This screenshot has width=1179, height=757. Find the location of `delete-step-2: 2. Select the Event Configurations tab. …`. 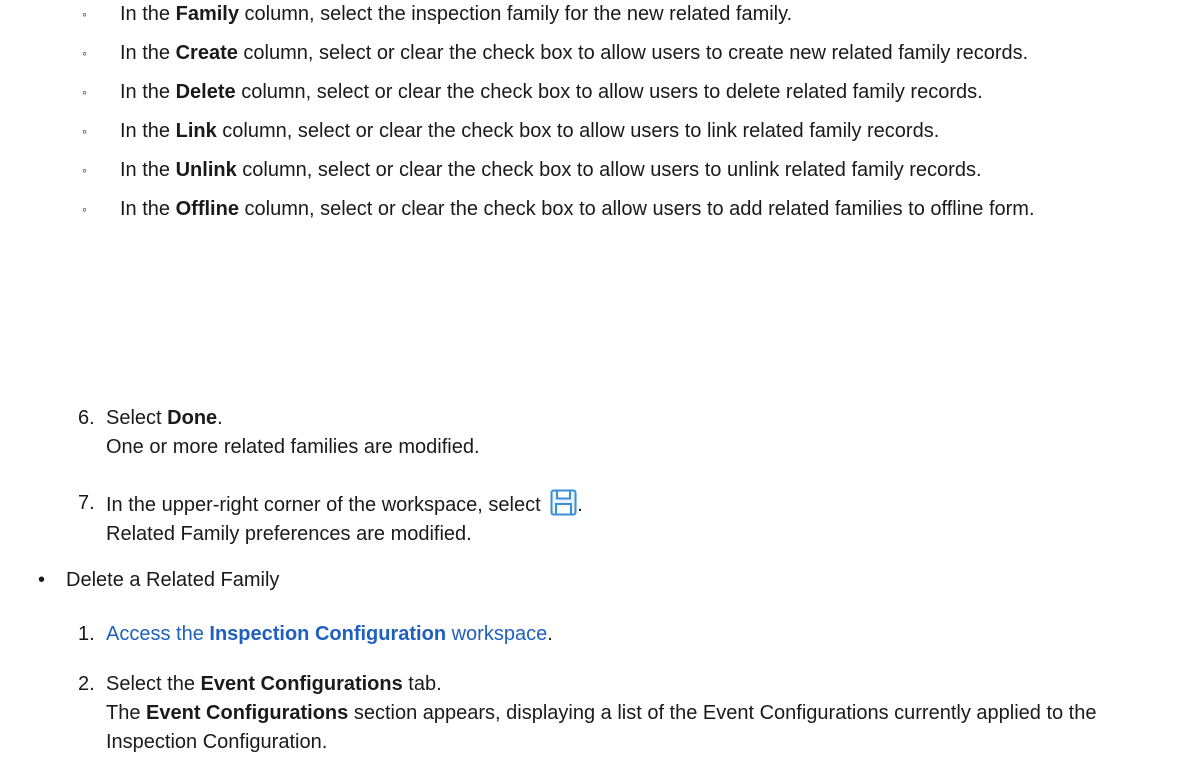

delete-step-2: 2. Select the Event Configurations tab. … is located at coordinates (623, 713).